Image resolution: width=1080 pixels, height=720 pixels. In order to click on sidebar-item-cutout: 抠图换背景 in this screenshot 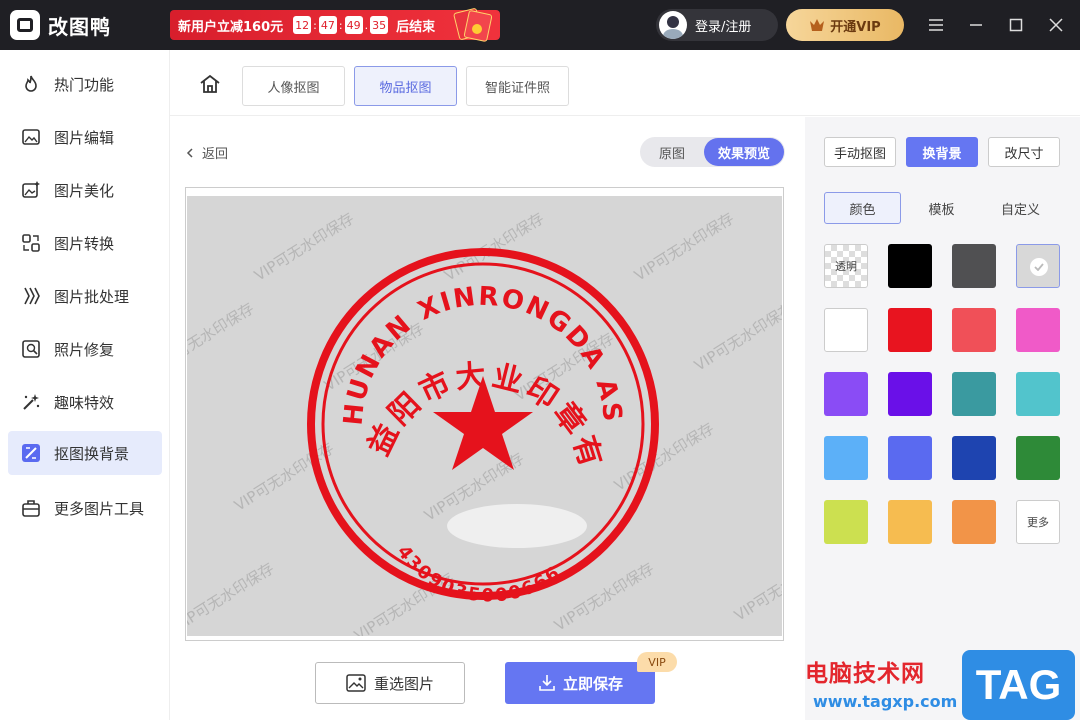, I will do `click(85, 453)`.